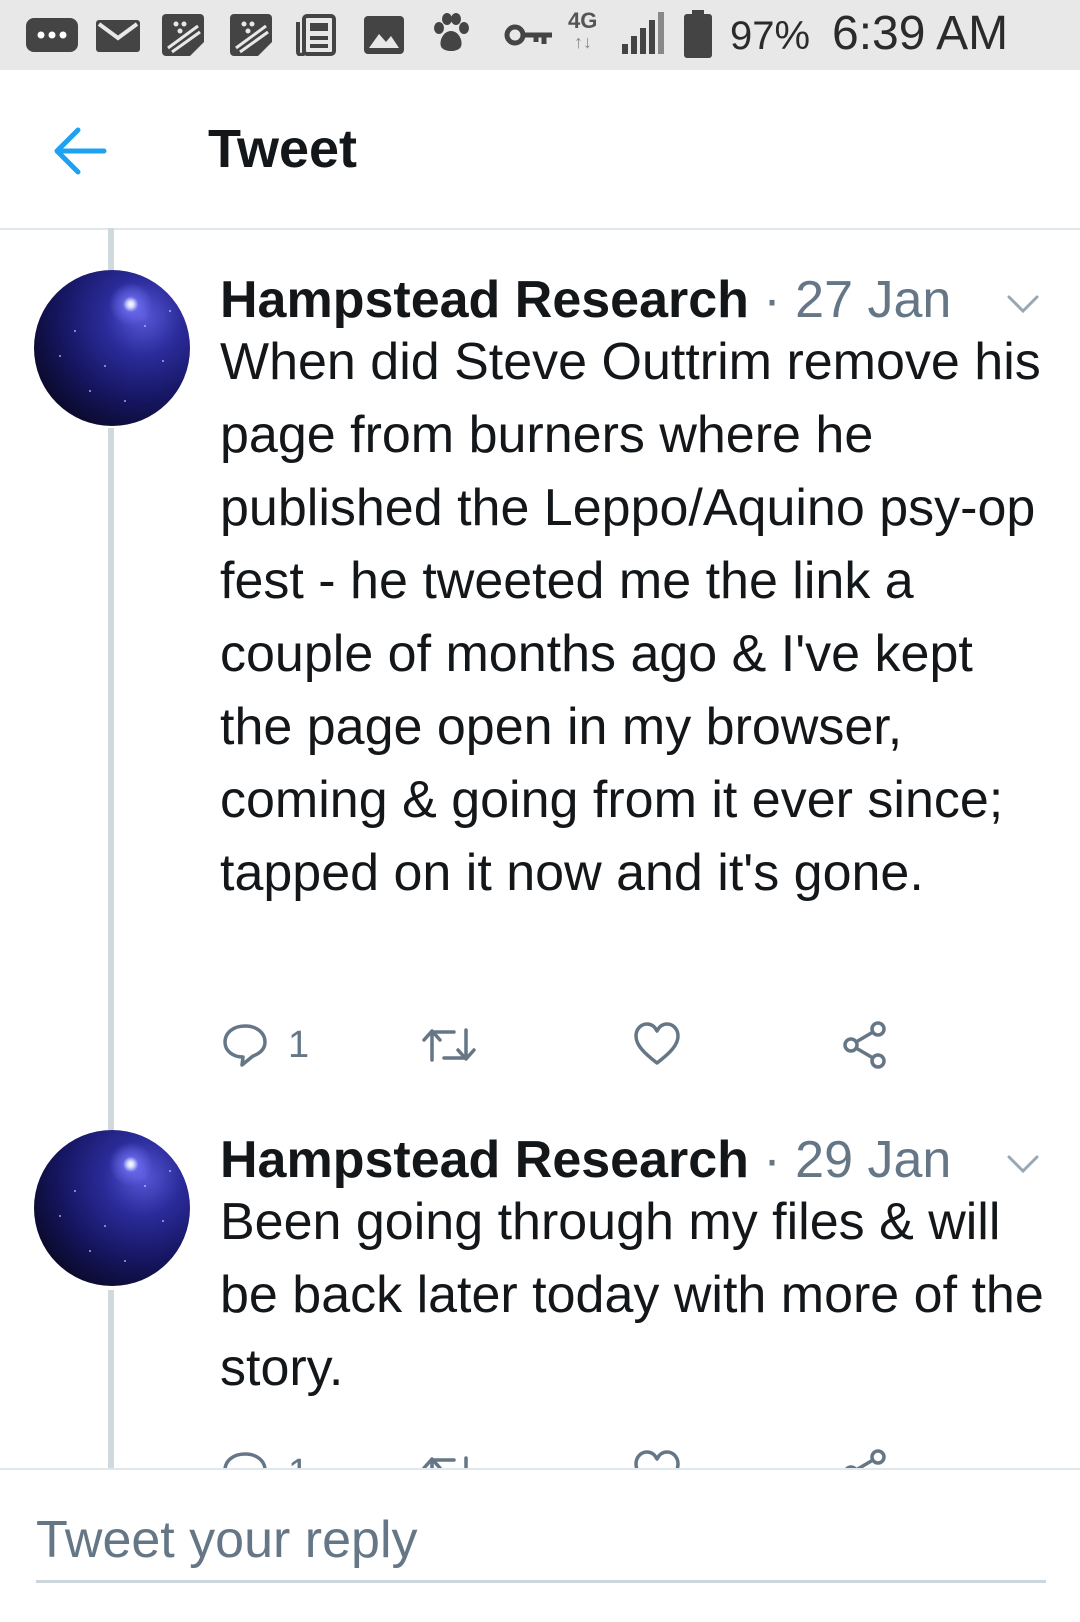 Image resolution: width=1080 pixels, height=1622 pixels. What do you see at coordinates (583, 20) in the screenshot?
I see `network-label: 4G` at bounding box center [583, 20].